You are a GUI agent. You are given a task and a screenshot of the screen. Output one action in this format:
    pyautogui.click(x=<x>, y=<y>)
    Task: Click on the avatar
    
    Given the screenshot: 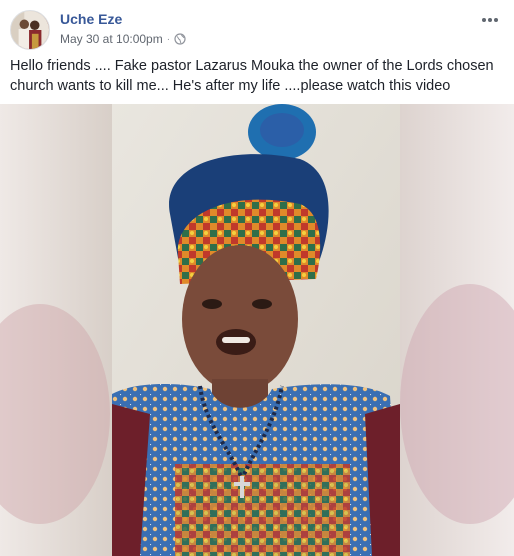 What is the action you would take?
    pyautogui.click(x=30, y=30)
    